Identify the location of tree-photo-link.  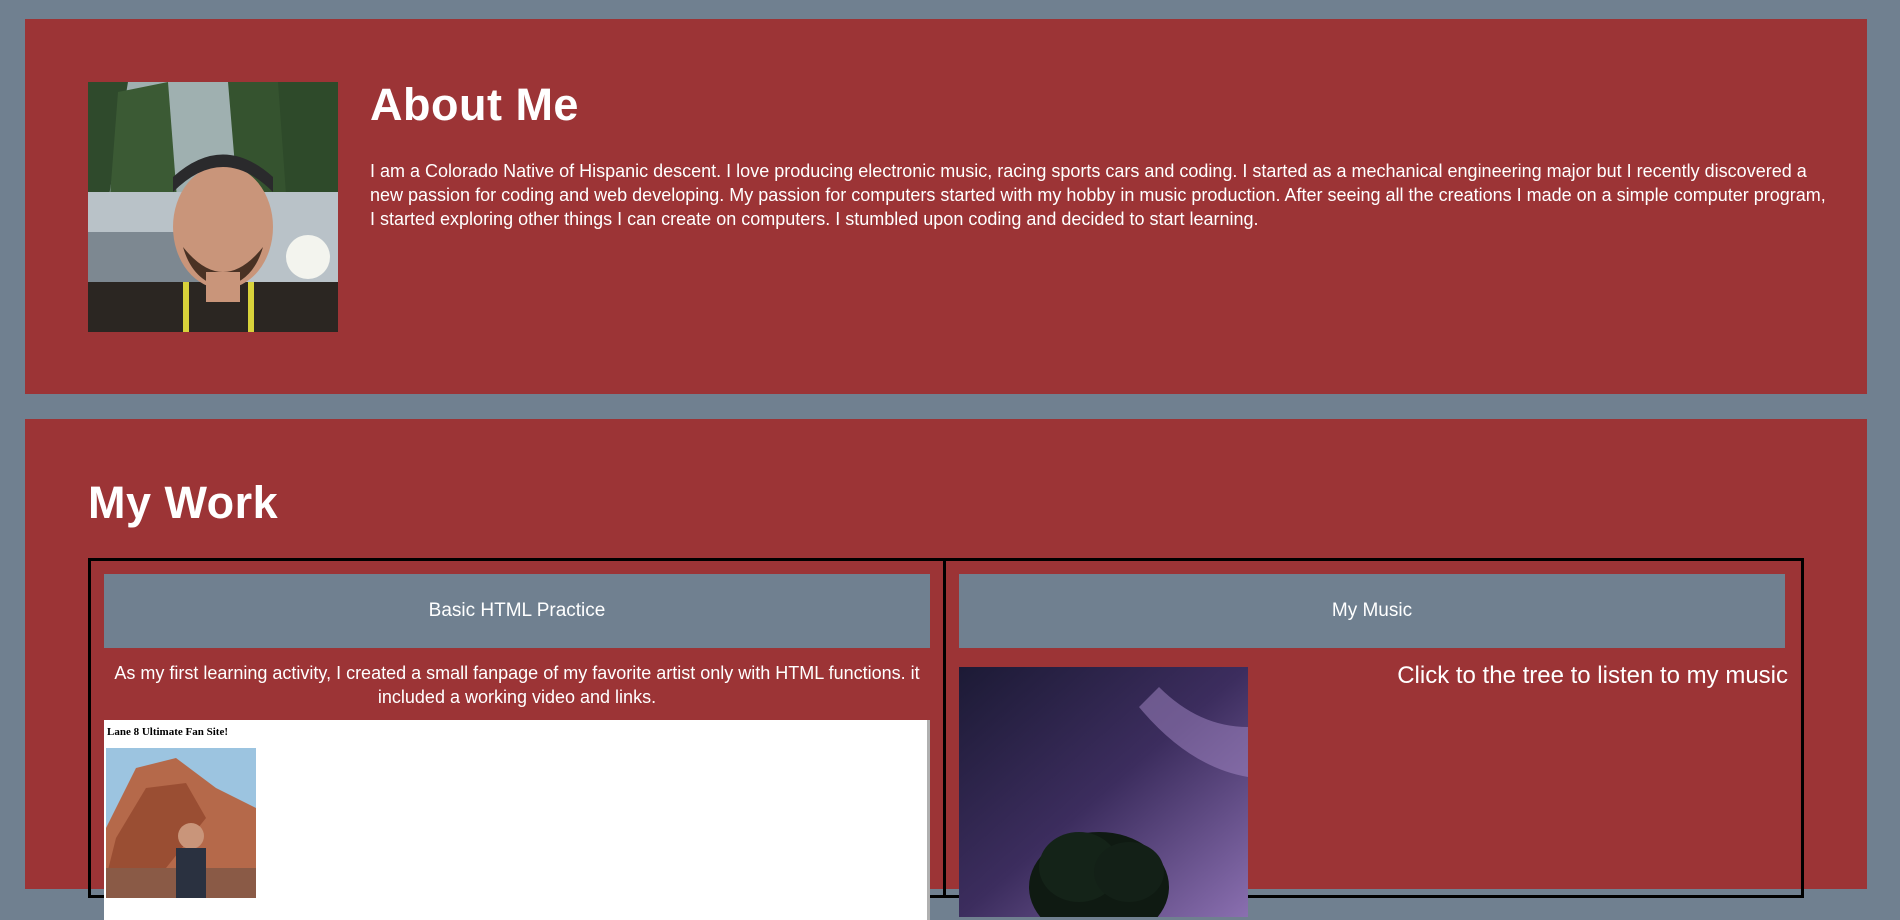
(1103, 792).